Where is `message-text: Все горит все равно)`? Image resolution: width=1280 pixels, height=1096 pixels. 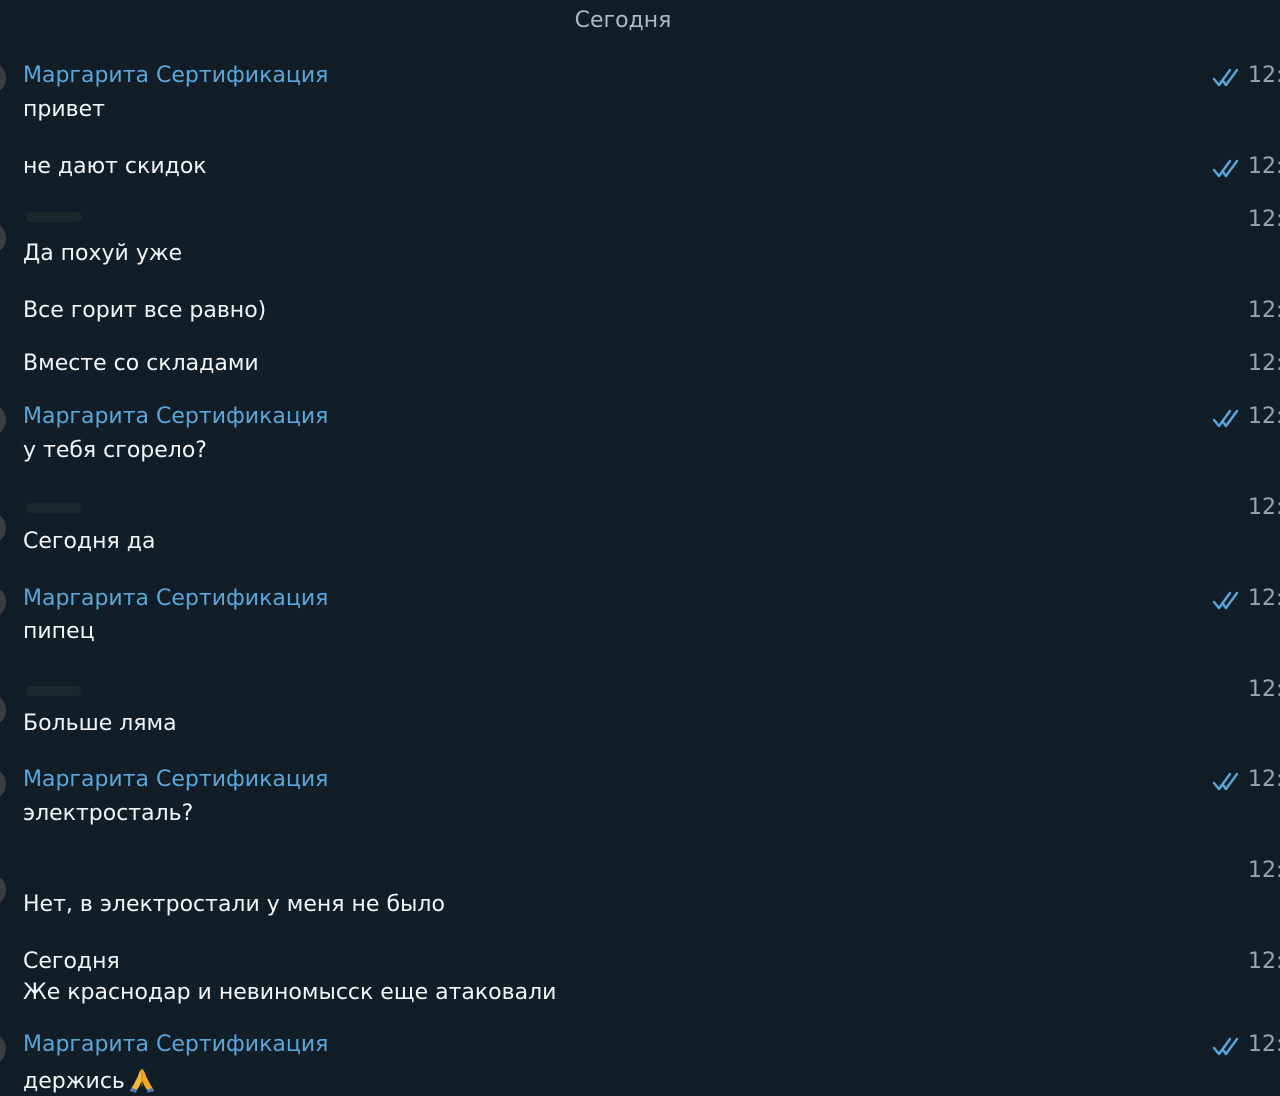
message-text: Все горит все равно) is located at coordinates (145, 310).